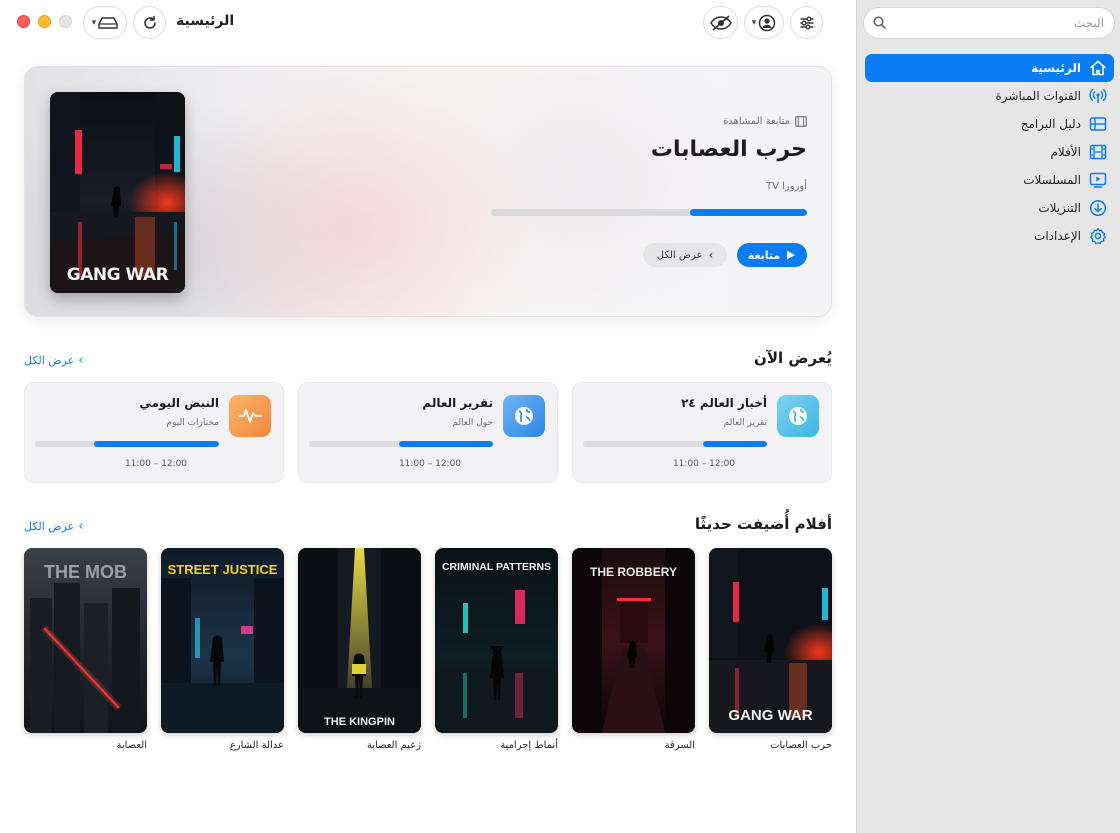 Image resolution: width=1120 pixels, height=833 pixels. Describe the element at coordinates (989, 208) in the screenshot. I see `sidebar-item-downloads: التنزيلات` at that location.